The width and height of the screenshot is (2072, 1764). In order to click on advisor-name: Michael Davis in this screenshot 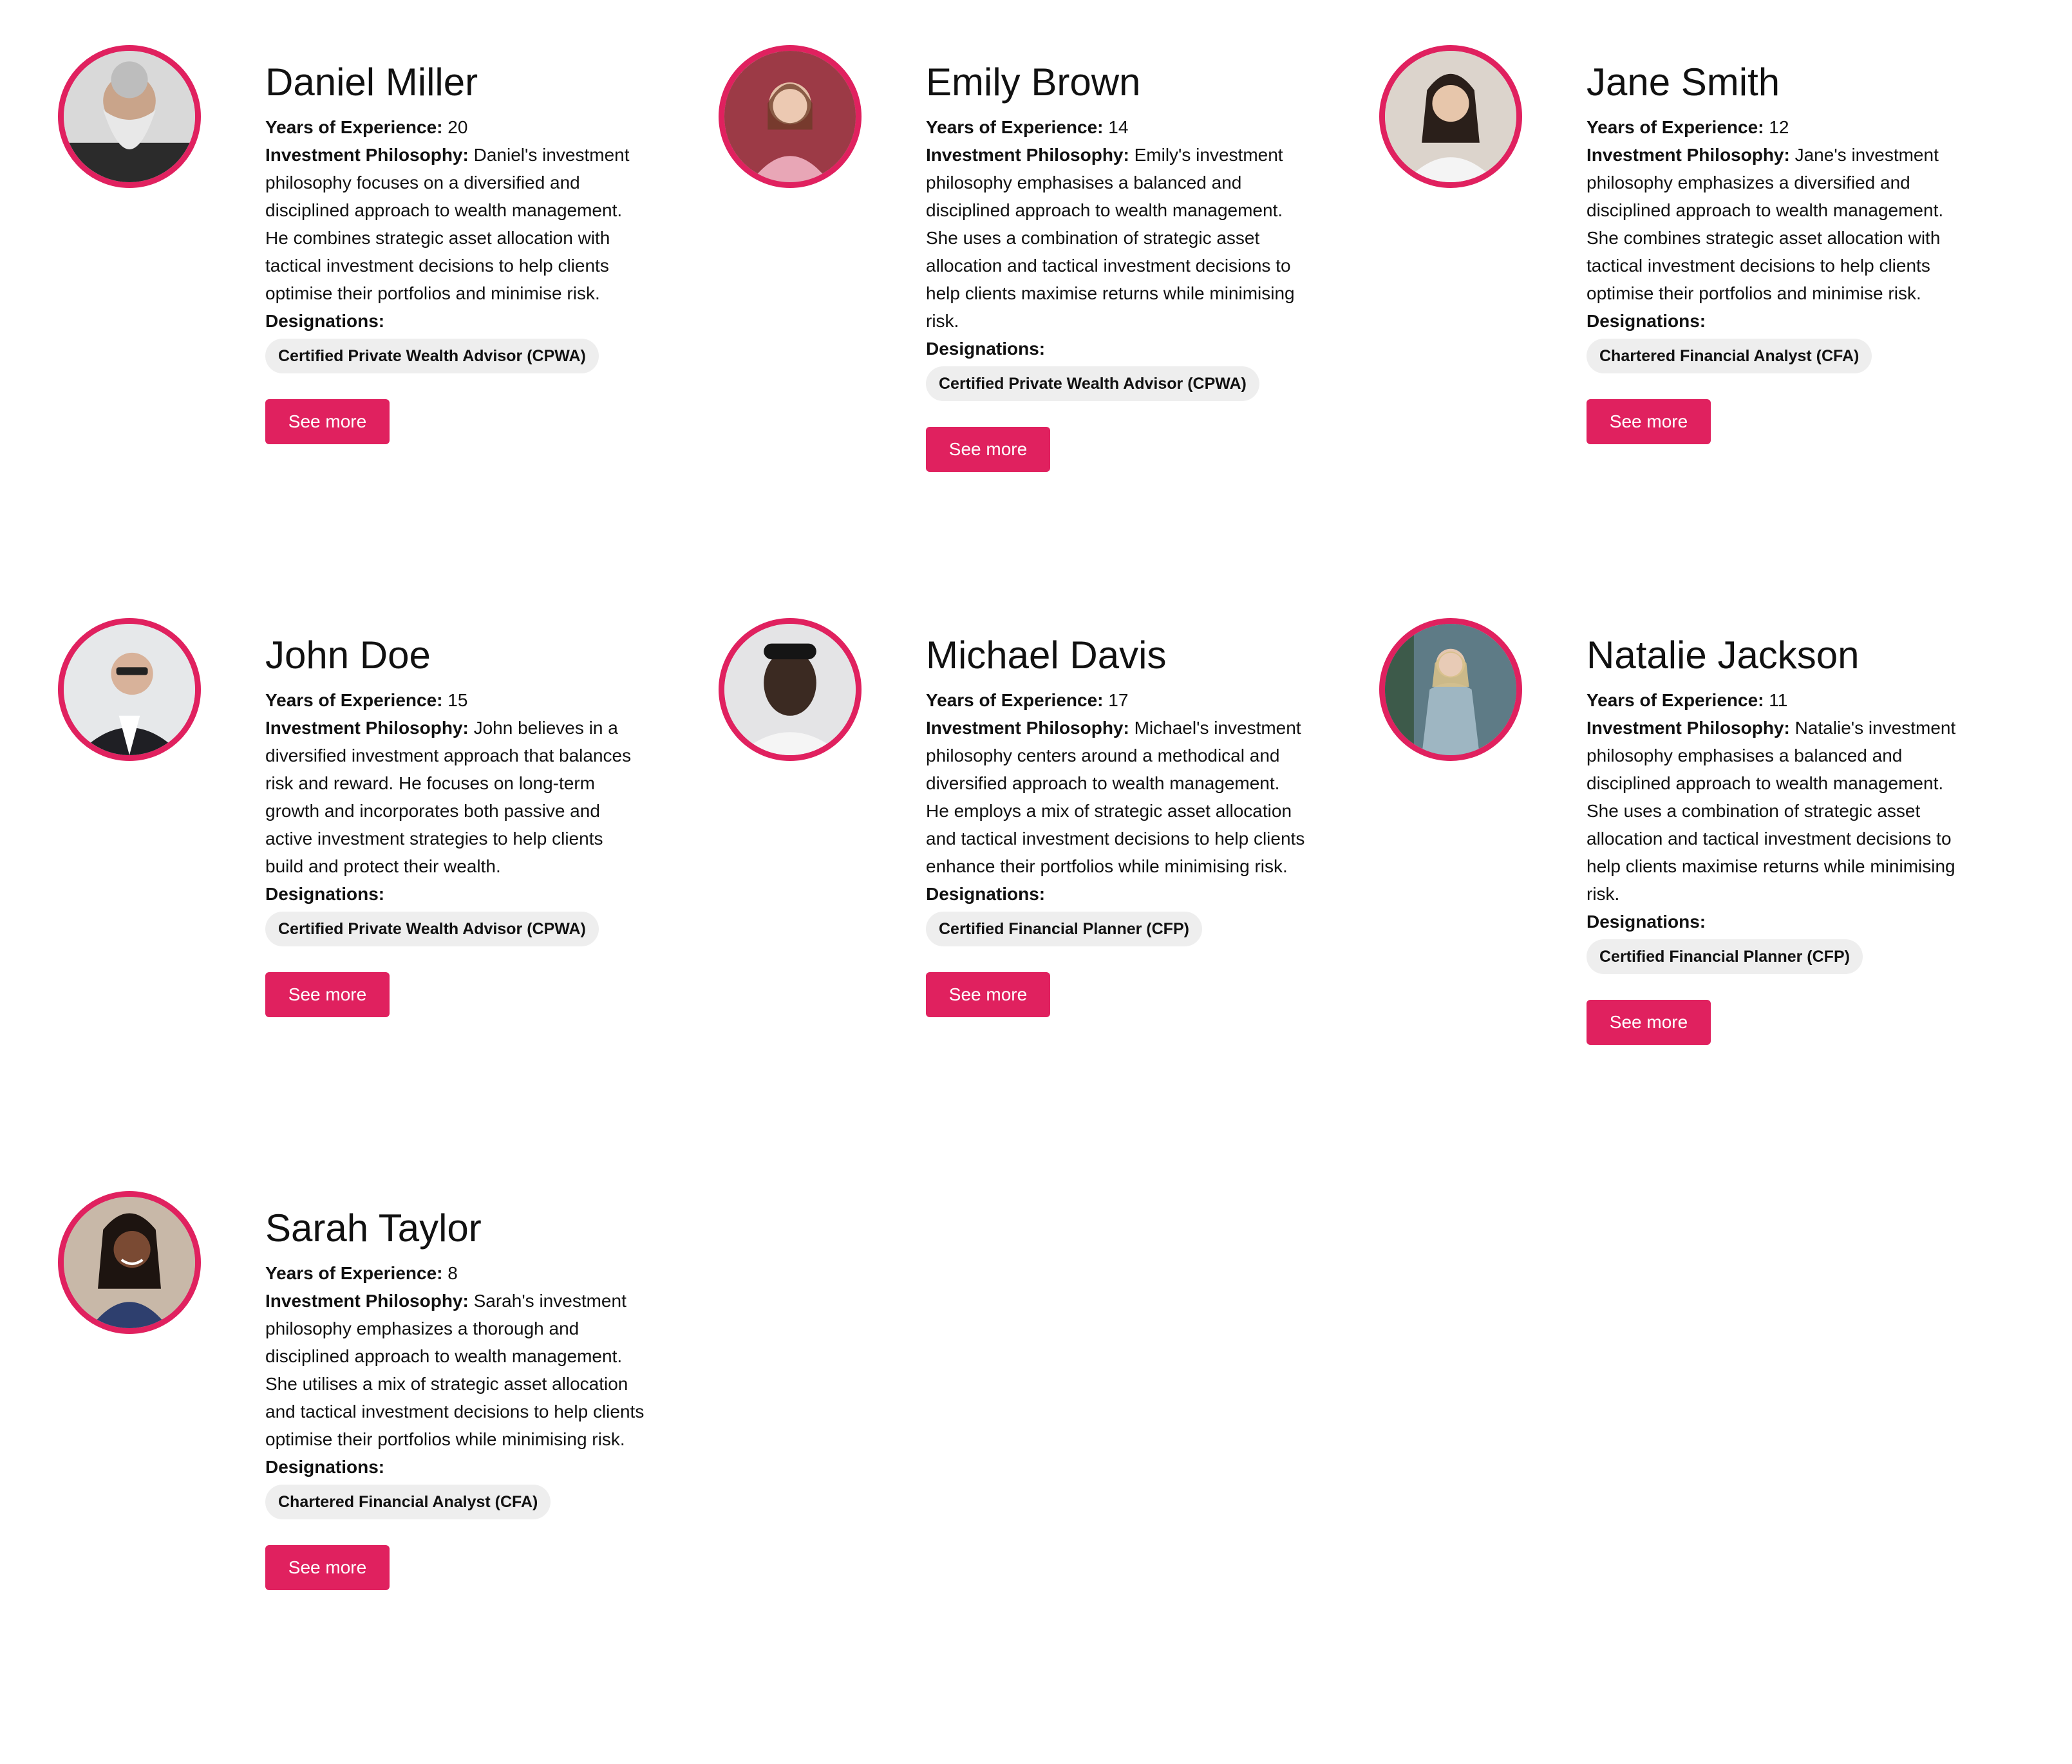, I will do `click(1046, 655)`.